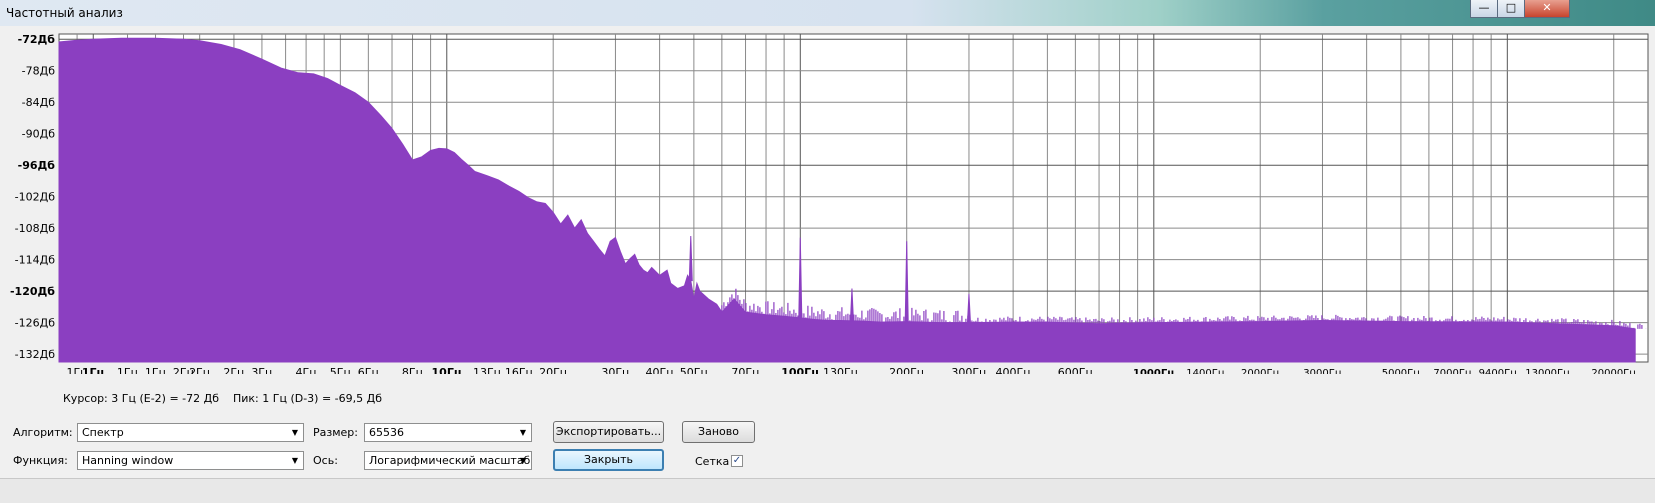 This screenshot has width=1655, height=503. Describe the element at coordinates (737, 461) in the screenshot. I see `grid-checkbox: ✓` at that location.